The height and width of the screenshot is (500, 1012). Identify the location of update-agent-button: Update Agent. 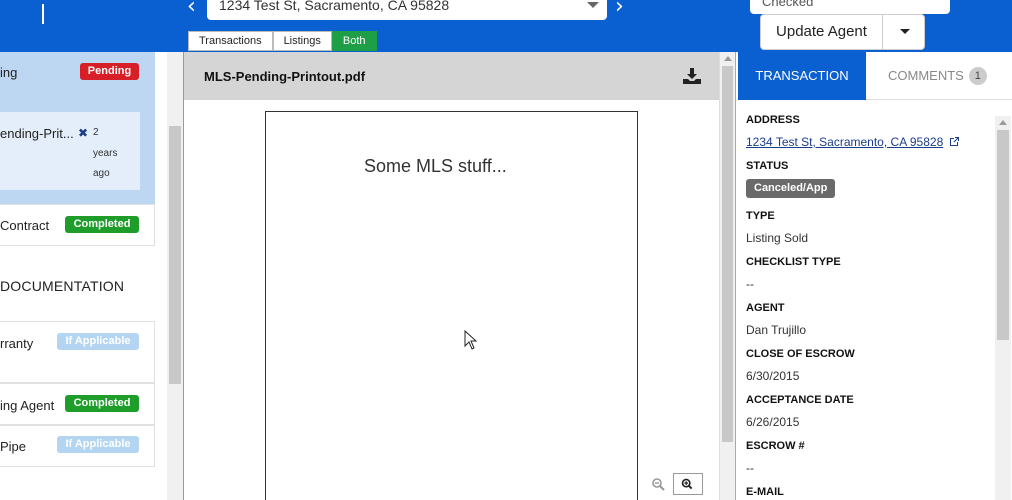
(822, 32).